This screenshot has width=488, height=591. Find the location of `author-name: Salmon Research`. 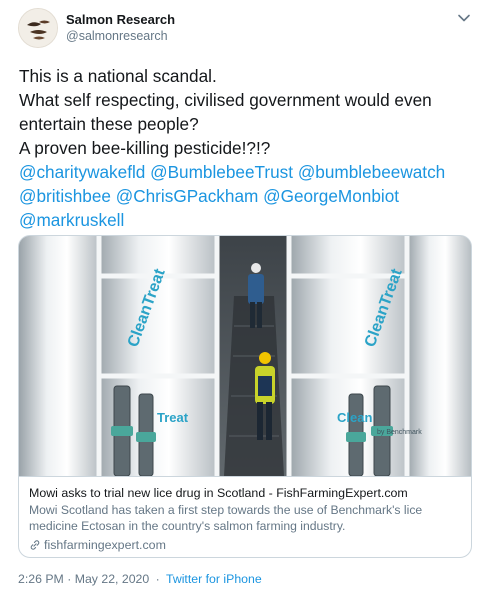

author-name: Salmon Research is located at coordinates (120, 19).